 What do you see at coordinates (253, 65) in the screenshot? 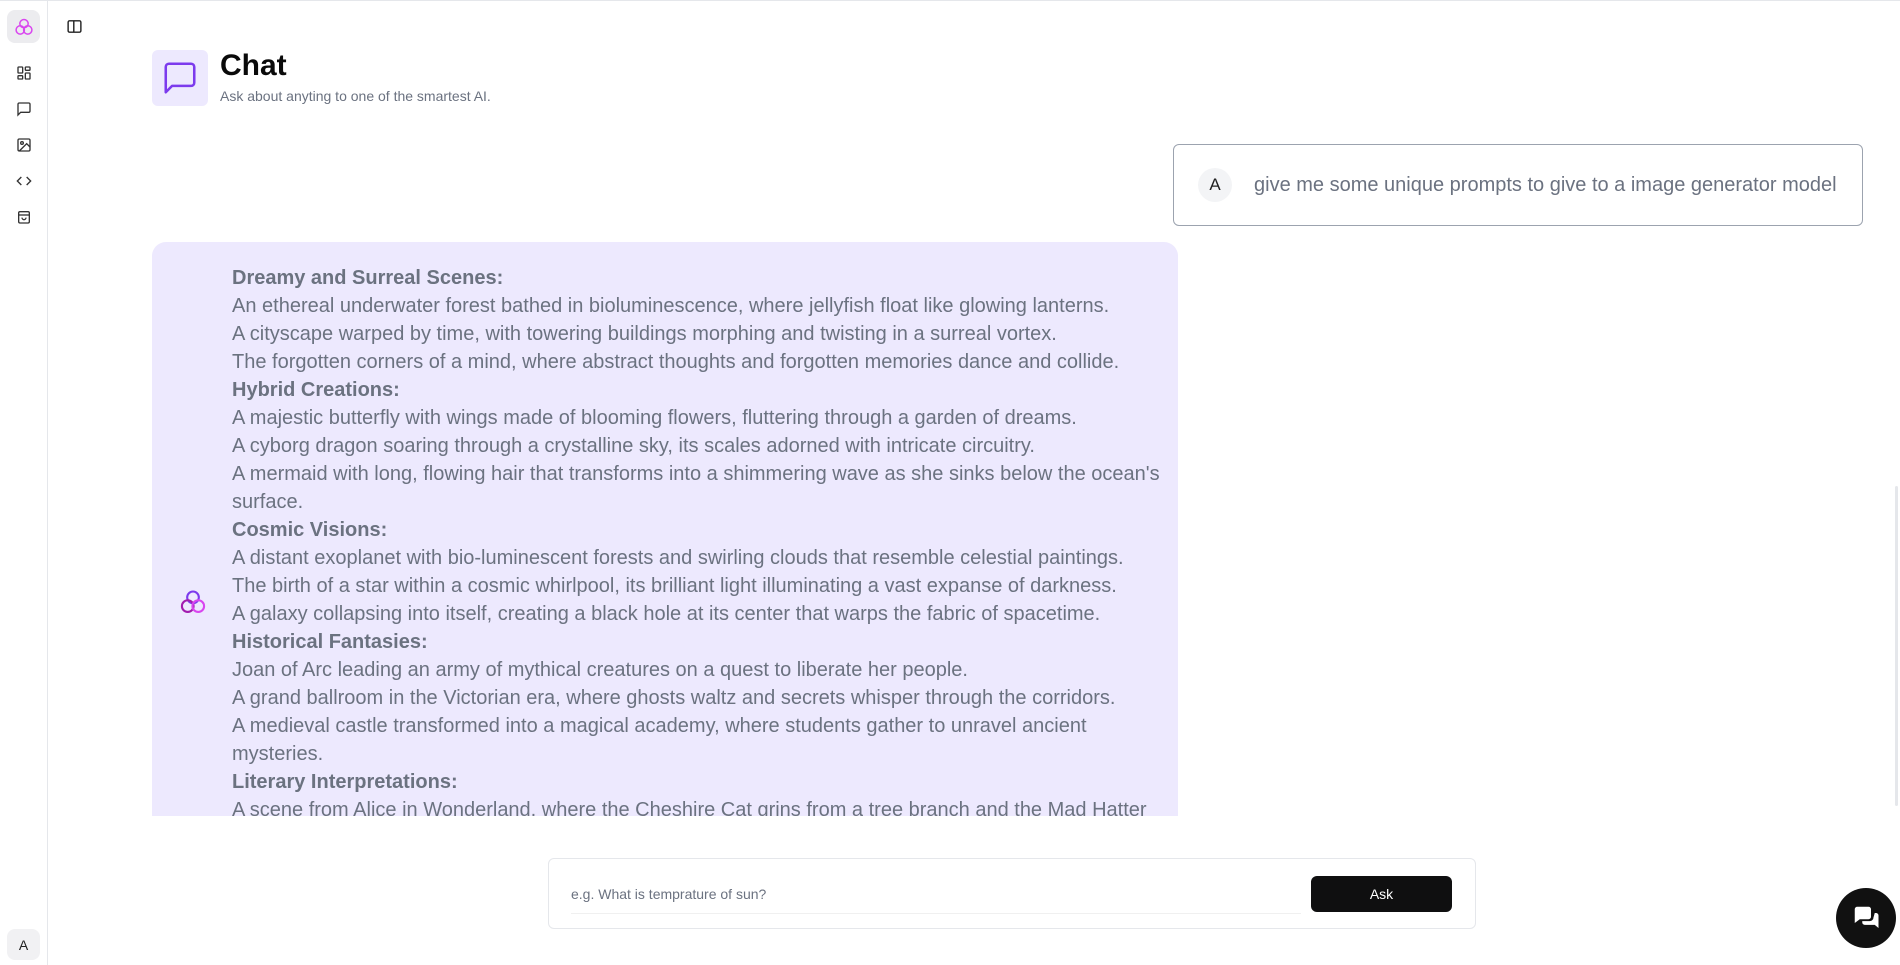
I see `page-title: Chat` at bounding box center [253, 65].